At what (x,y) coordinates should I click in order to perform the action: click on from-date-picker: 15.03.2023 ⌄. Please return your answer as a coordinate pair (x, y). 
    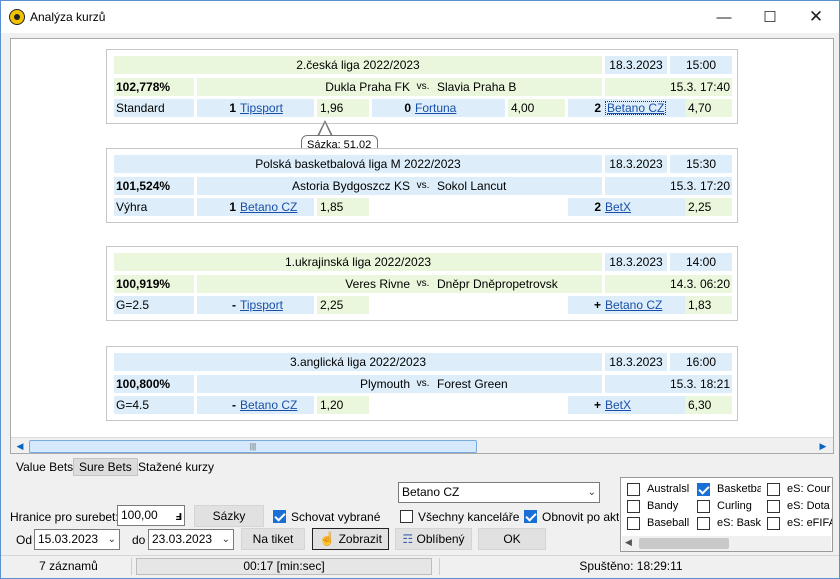
    Looking at the image, I should click on (77, 539).